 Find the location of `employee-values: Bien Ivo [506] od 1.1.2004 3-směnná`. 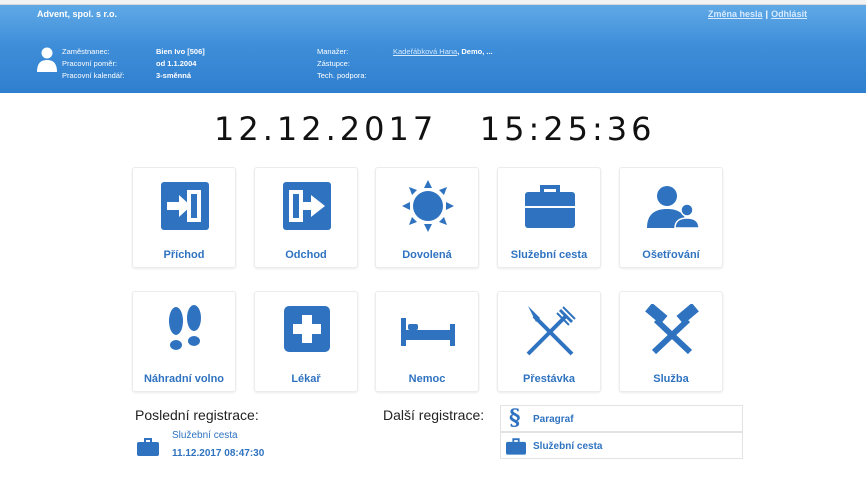

employee-values: Bien Ivo [506] od 1.1.2004 3-směnná is located at coordinates (180, 64).